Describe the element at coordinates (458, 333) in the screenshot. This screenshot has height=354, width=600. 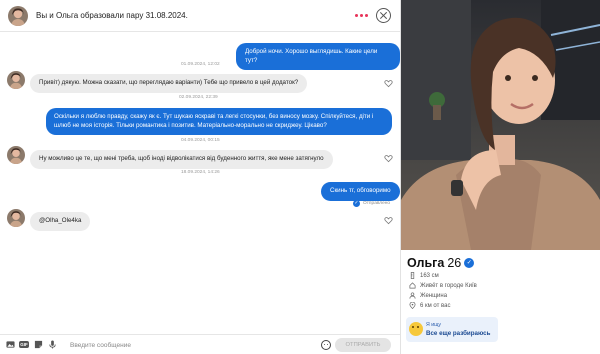
I see `looking-for-value: Все еще разбираюсь` at that location.